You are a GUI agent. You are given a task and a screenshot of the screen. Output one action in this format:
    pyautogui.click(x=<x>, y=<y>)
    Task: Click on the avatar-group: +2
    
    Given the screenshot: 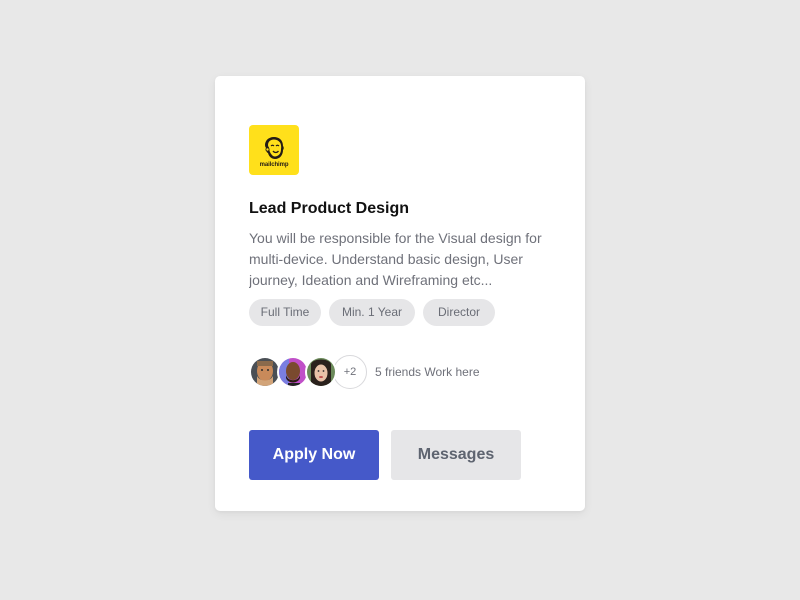 What is the action you would take?
    pyautogui.click(x=308, y=372)
    